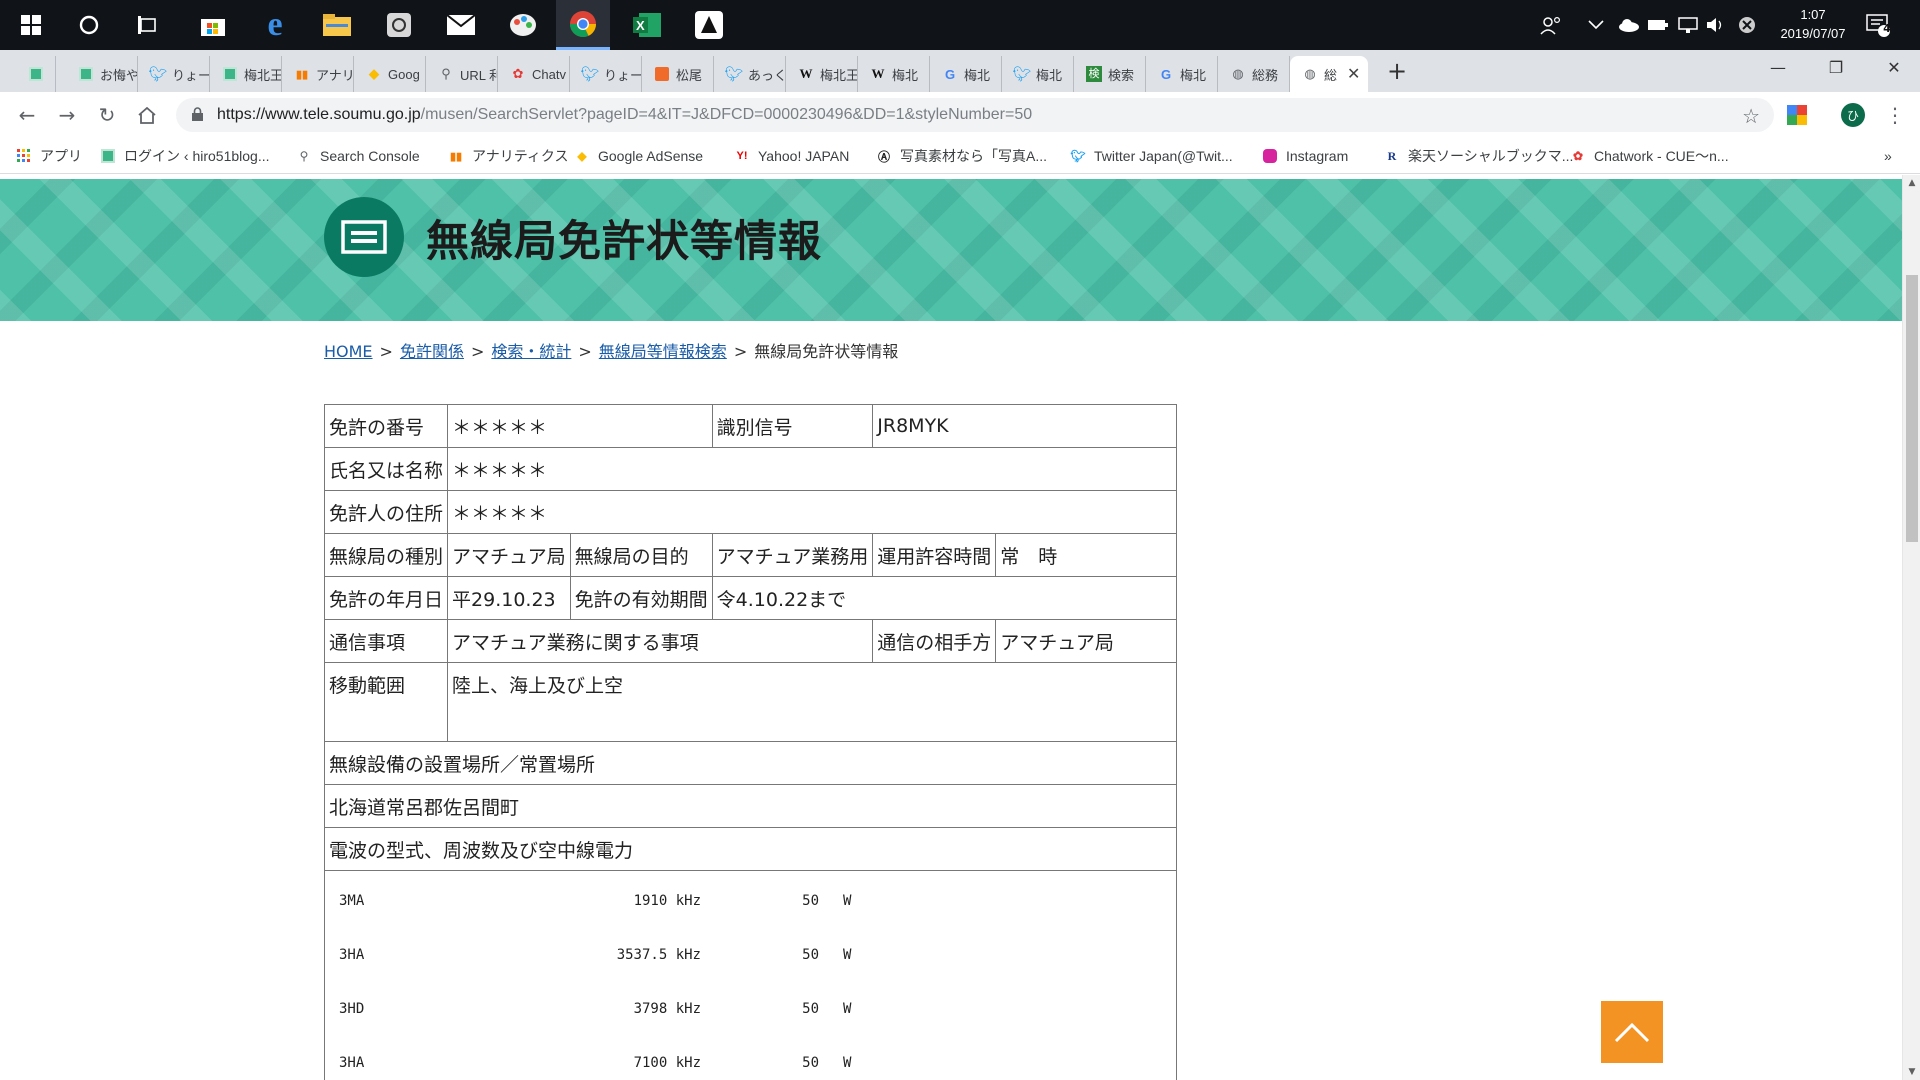 The image size is (1920, 1080). I want to click on bookmark-item: ▮▮ アナリティクス, so click(508, 156).